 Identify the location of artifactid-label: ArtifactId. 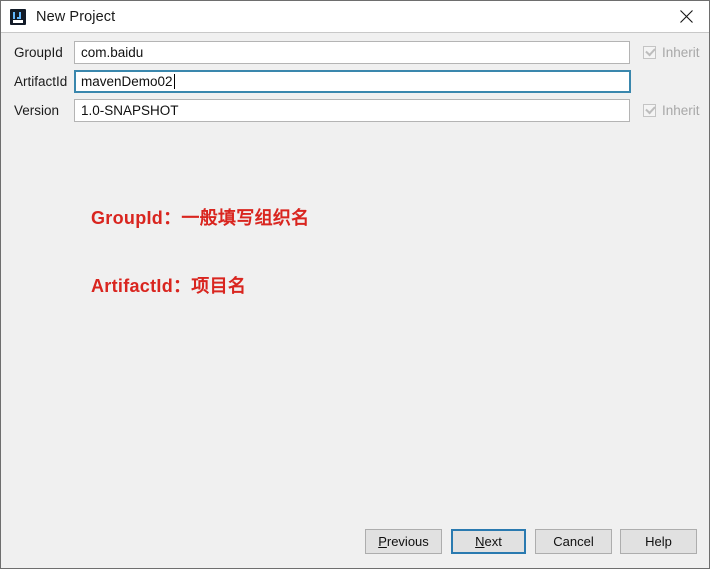
(41, 81).